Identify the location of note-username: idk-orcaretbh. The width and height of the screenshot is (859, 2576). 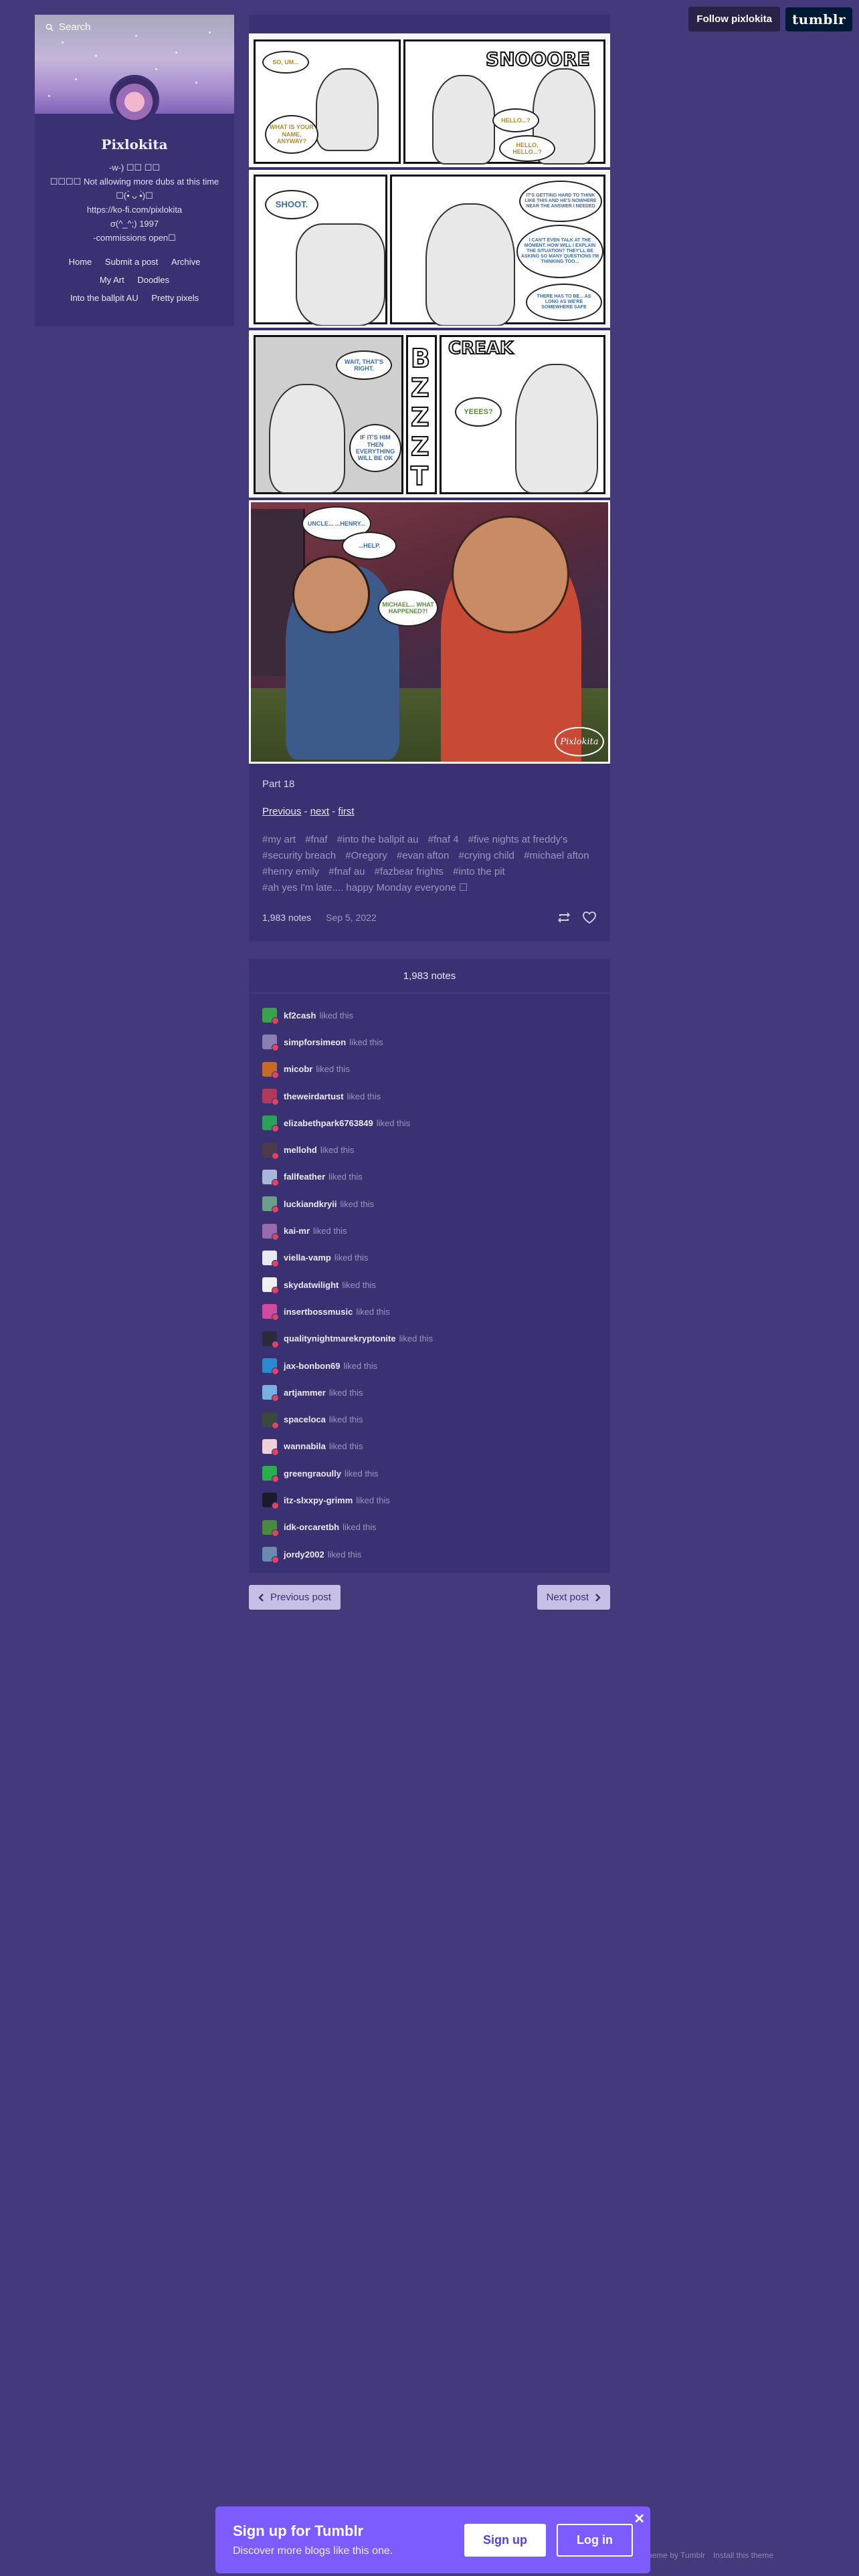
(311, 1527).